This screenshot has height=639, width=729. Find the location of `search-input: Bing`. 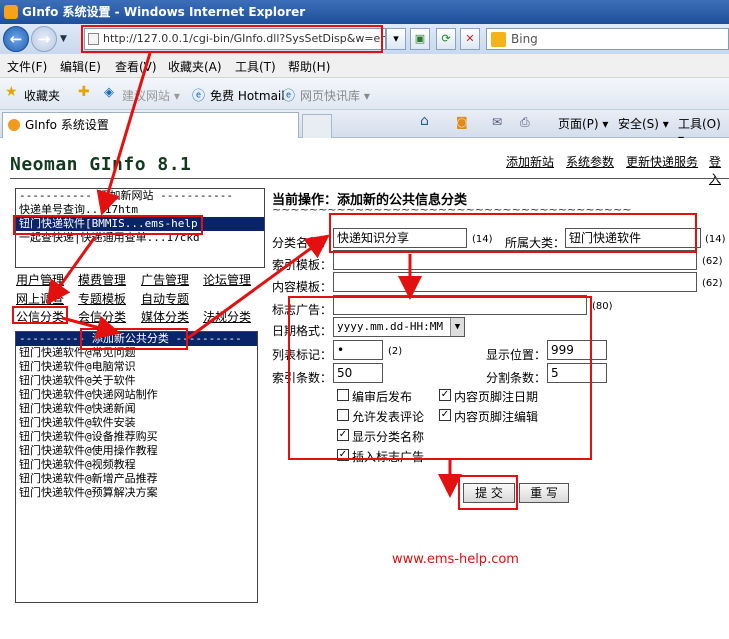

search-input: Bing is located at coordinates (607, 39).